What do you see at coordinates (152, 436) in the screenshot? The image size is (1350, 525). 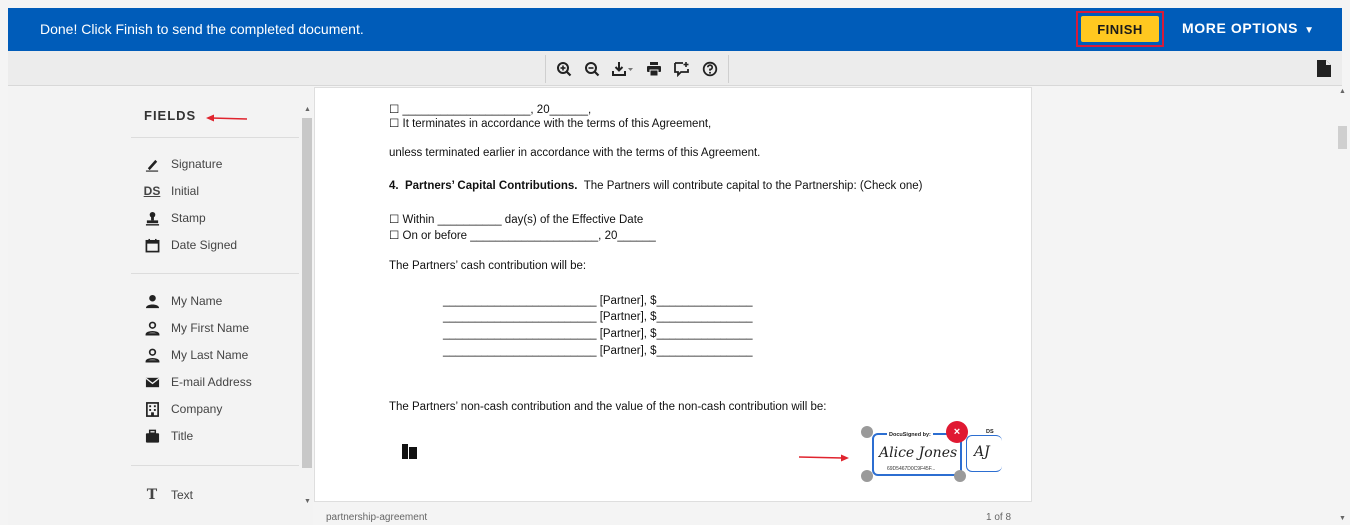 I see `briefcase-icon` at bounding box center [152, 436].